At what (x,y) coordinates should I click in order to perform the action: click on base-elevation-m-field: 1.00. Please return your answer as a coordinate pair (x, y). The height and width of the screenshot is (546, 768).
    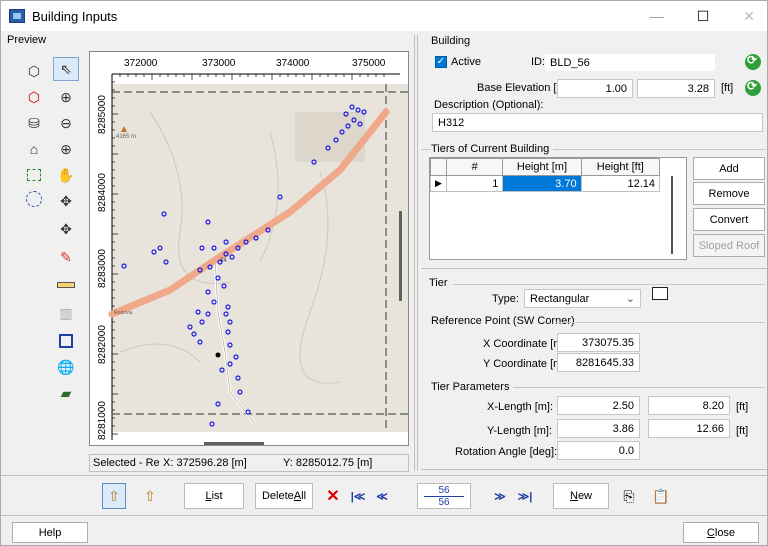
    Looking at the image, I should click on (595, 88).